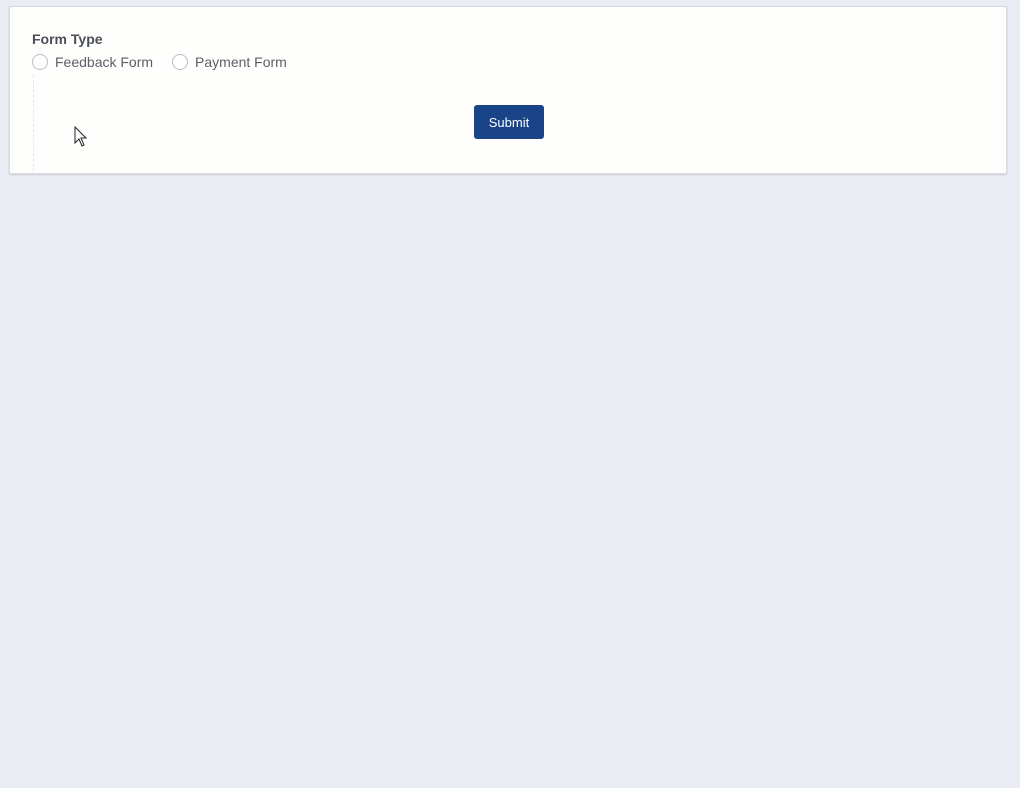 This screenshot has height=788, width=1020. I want to click on radio-label-feedback-form: Feedback Form, so click(104, 62).